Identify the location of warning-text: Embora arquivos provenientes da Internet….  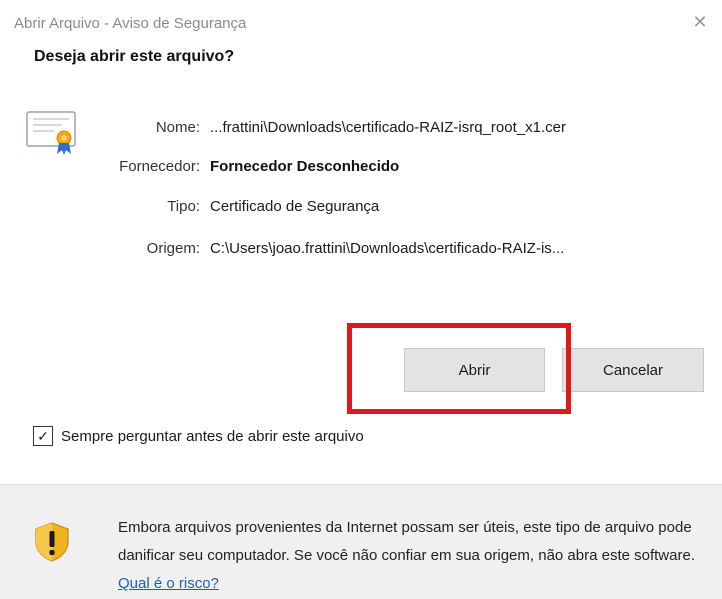
(406, 541).